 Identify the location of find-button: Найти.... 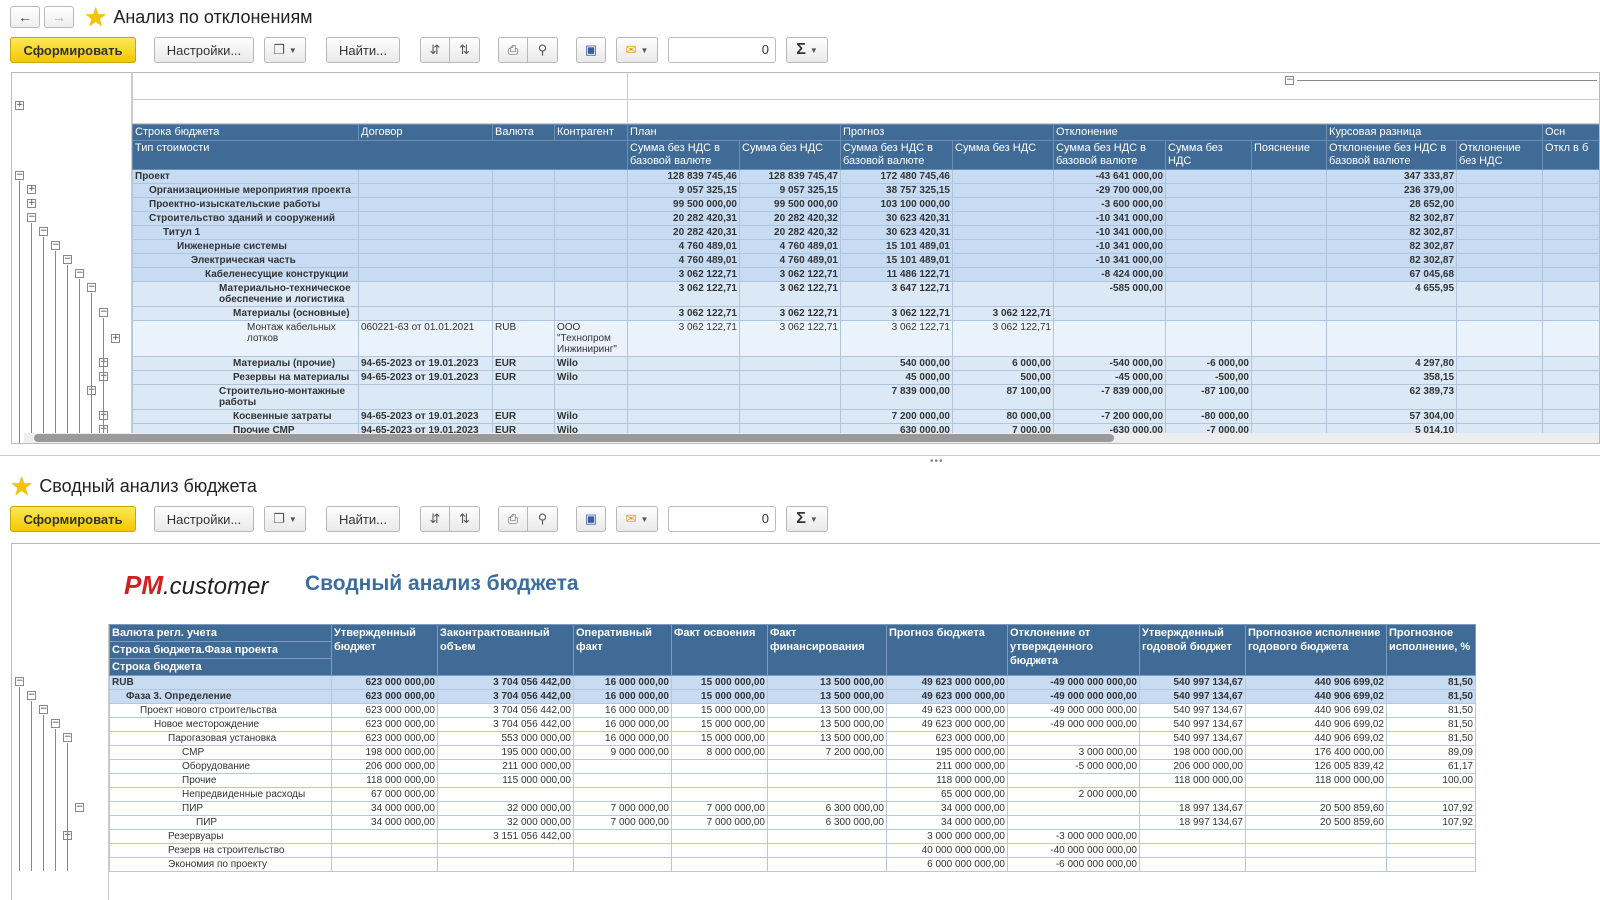
(363, 50).